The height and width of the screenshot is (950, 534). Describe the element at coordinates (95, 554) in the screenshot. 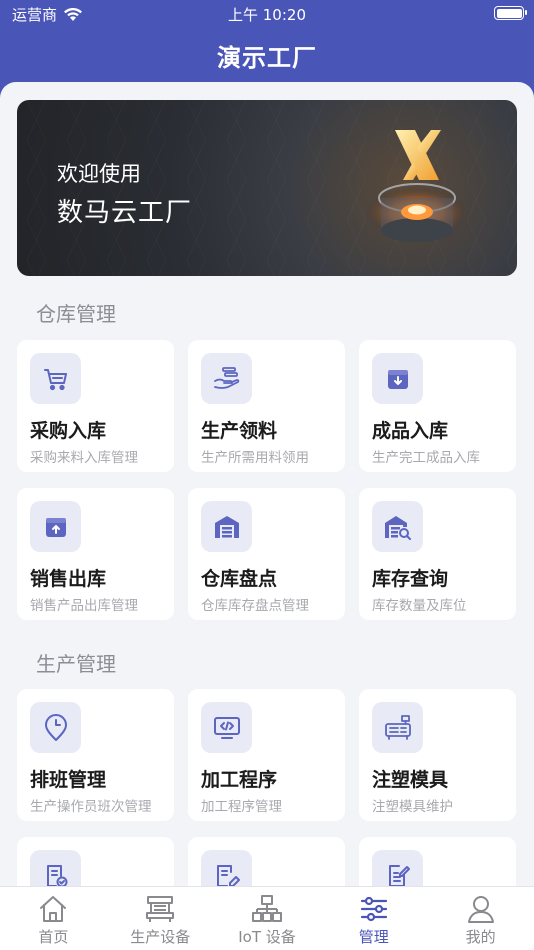

I see `card-sales-outbound: 销售出库 销售产品出库管理` at that location.